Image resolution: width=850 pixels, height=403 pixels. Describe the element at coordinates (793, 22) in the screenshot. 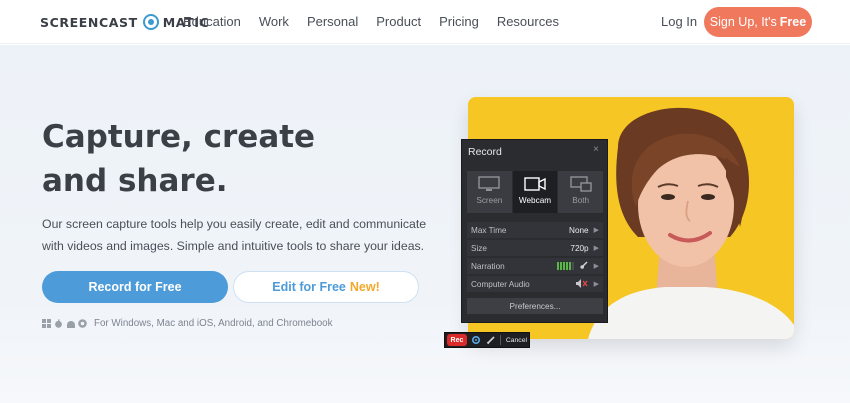

I see `signup-free-label: Free` at that location.